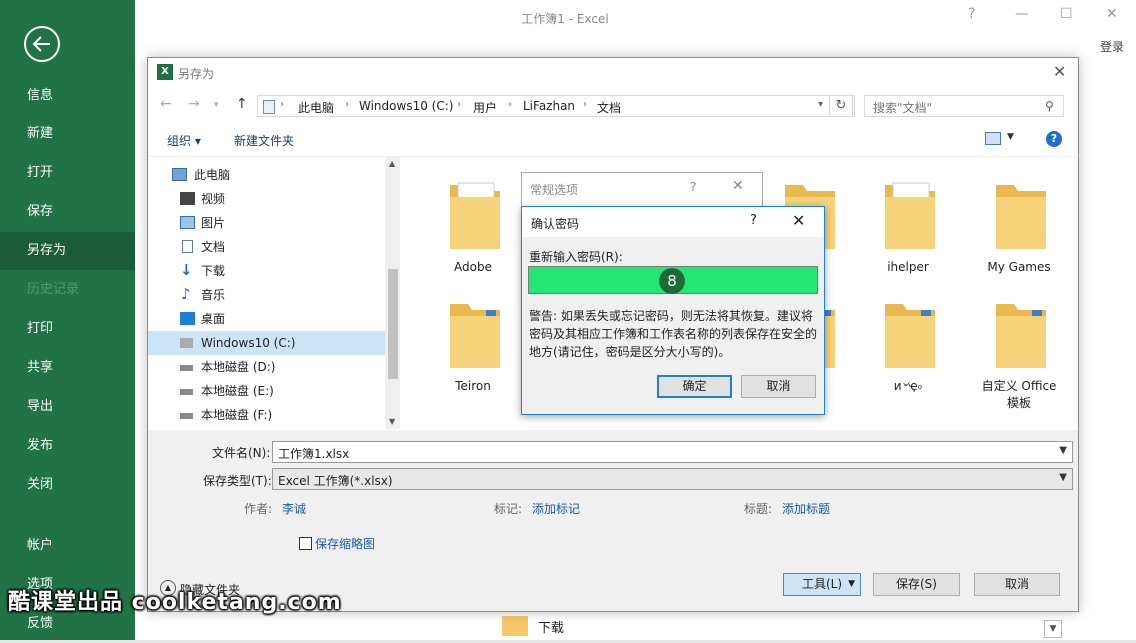  What do you see at coordinates (67, 212) in the screenshot?
I see `sidebar-item-save: 保存` at bounding box center [67, 212].